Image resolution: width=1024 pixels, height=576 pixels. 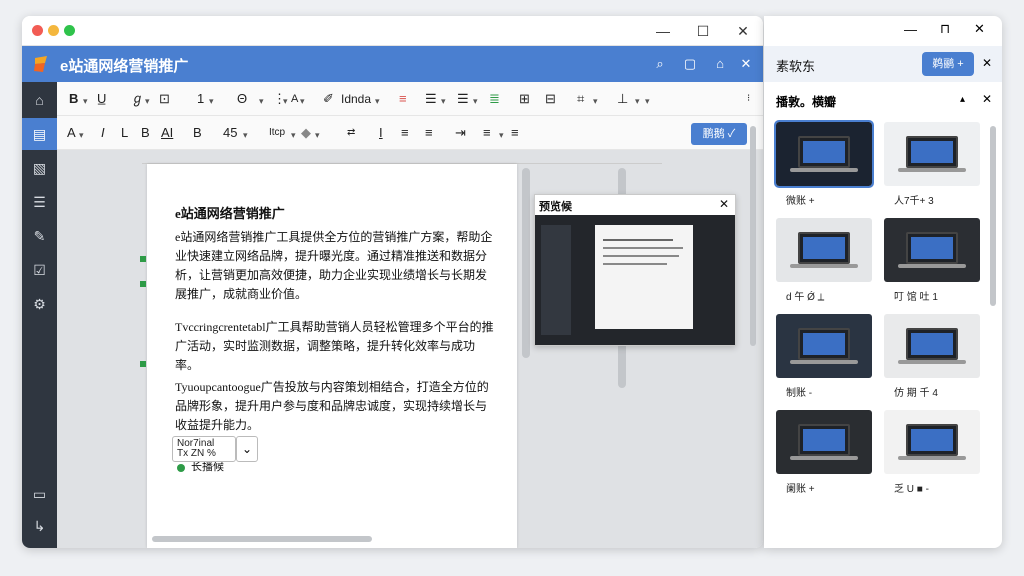 I want to click on panel-action-button: 鹈鹂 +, so click(x=948, y=64).